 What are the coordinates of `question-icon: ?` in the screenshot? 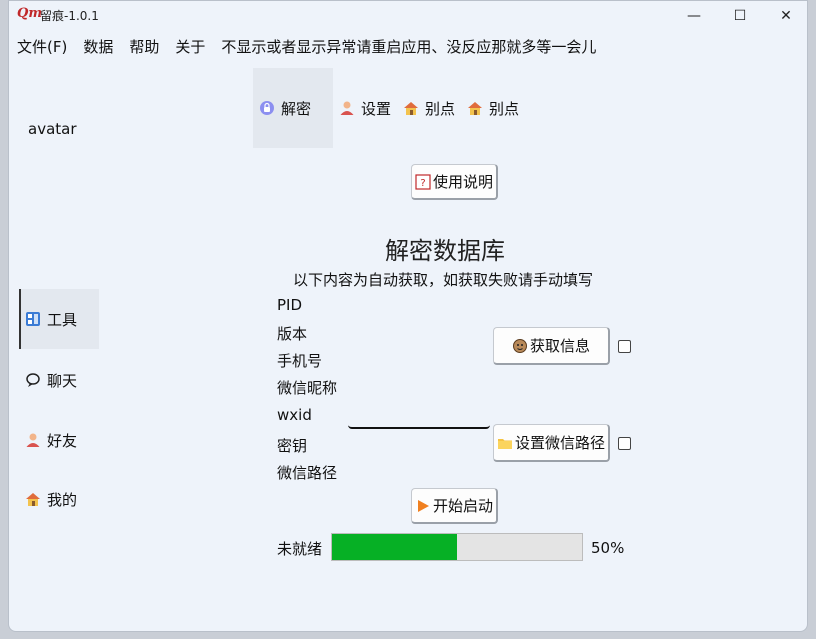 It's located at (423, 181).